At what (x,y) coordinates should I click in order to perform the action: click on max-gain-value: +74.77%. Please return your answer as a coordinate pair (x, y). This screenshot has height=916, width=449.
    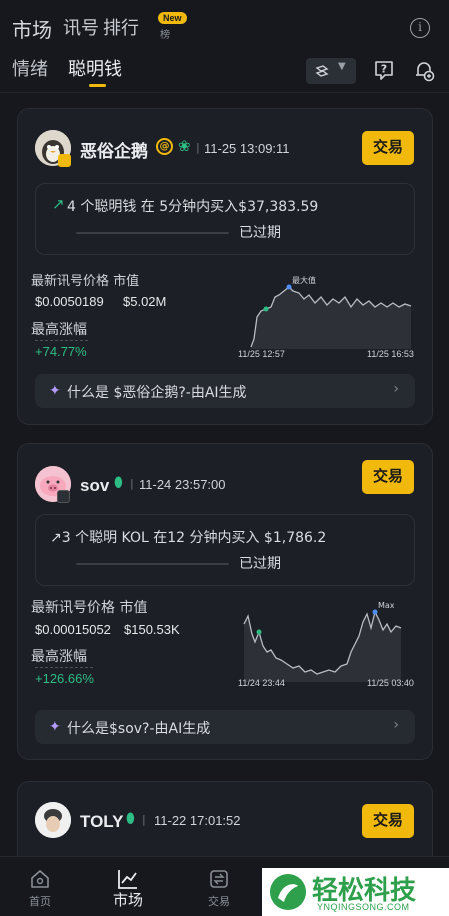
    Looking at the image, I should click on (61, 351).